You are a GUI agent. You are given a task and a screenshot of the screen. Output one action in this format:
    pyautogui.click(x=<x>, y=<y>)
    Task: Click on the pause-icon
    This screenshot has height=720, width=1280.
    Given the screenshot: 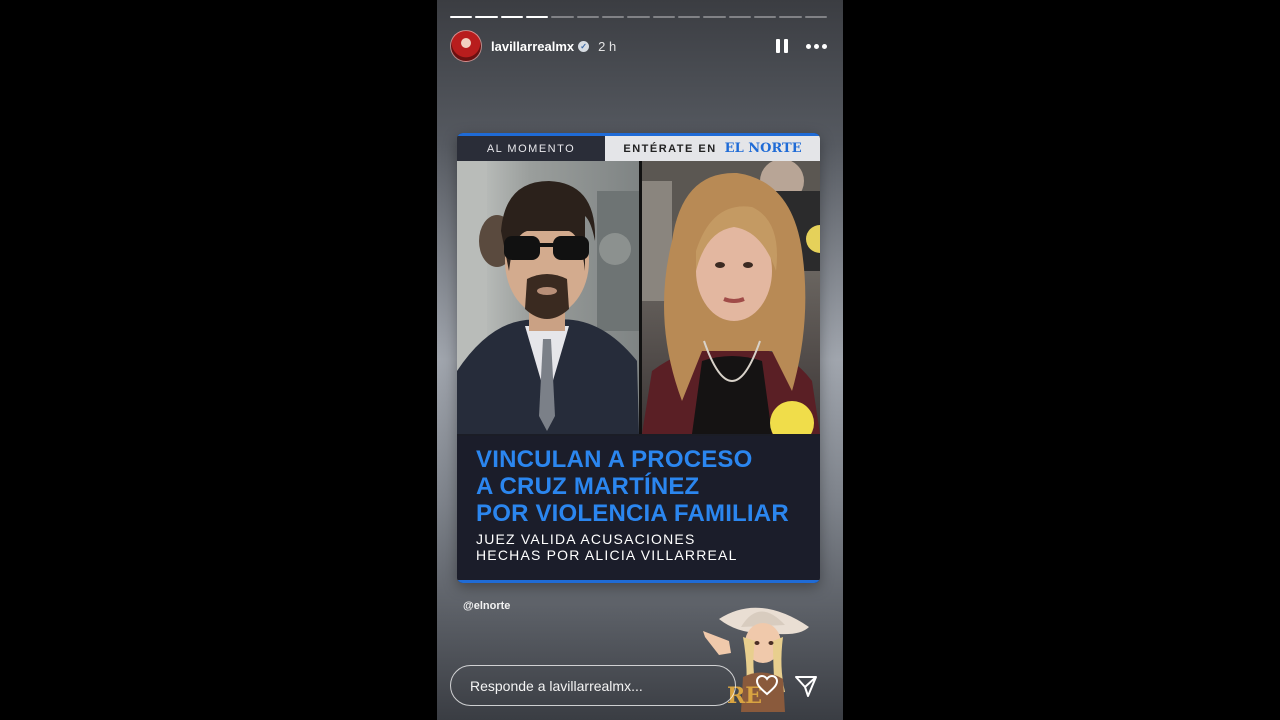 What is the action you would take?
    pyautogui.click(x=782, y=46)
    